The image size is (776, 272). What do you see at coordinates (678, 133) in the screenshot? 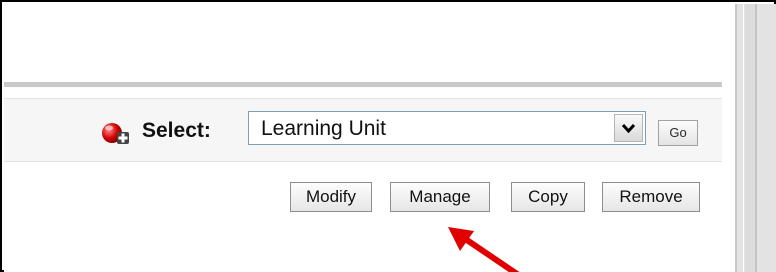
I see `go-button: Go` at bounding box center [678, 133].